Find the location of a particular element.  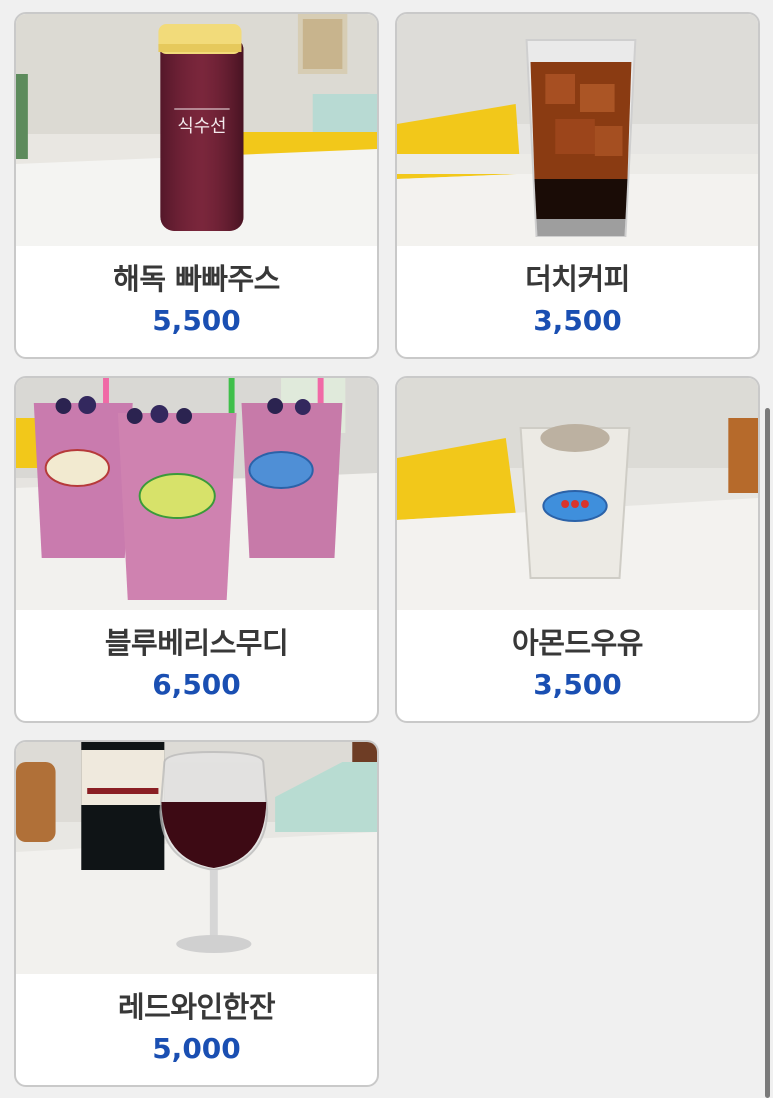

blueberry-smoothies-photo is located at coordinates (196, 494).